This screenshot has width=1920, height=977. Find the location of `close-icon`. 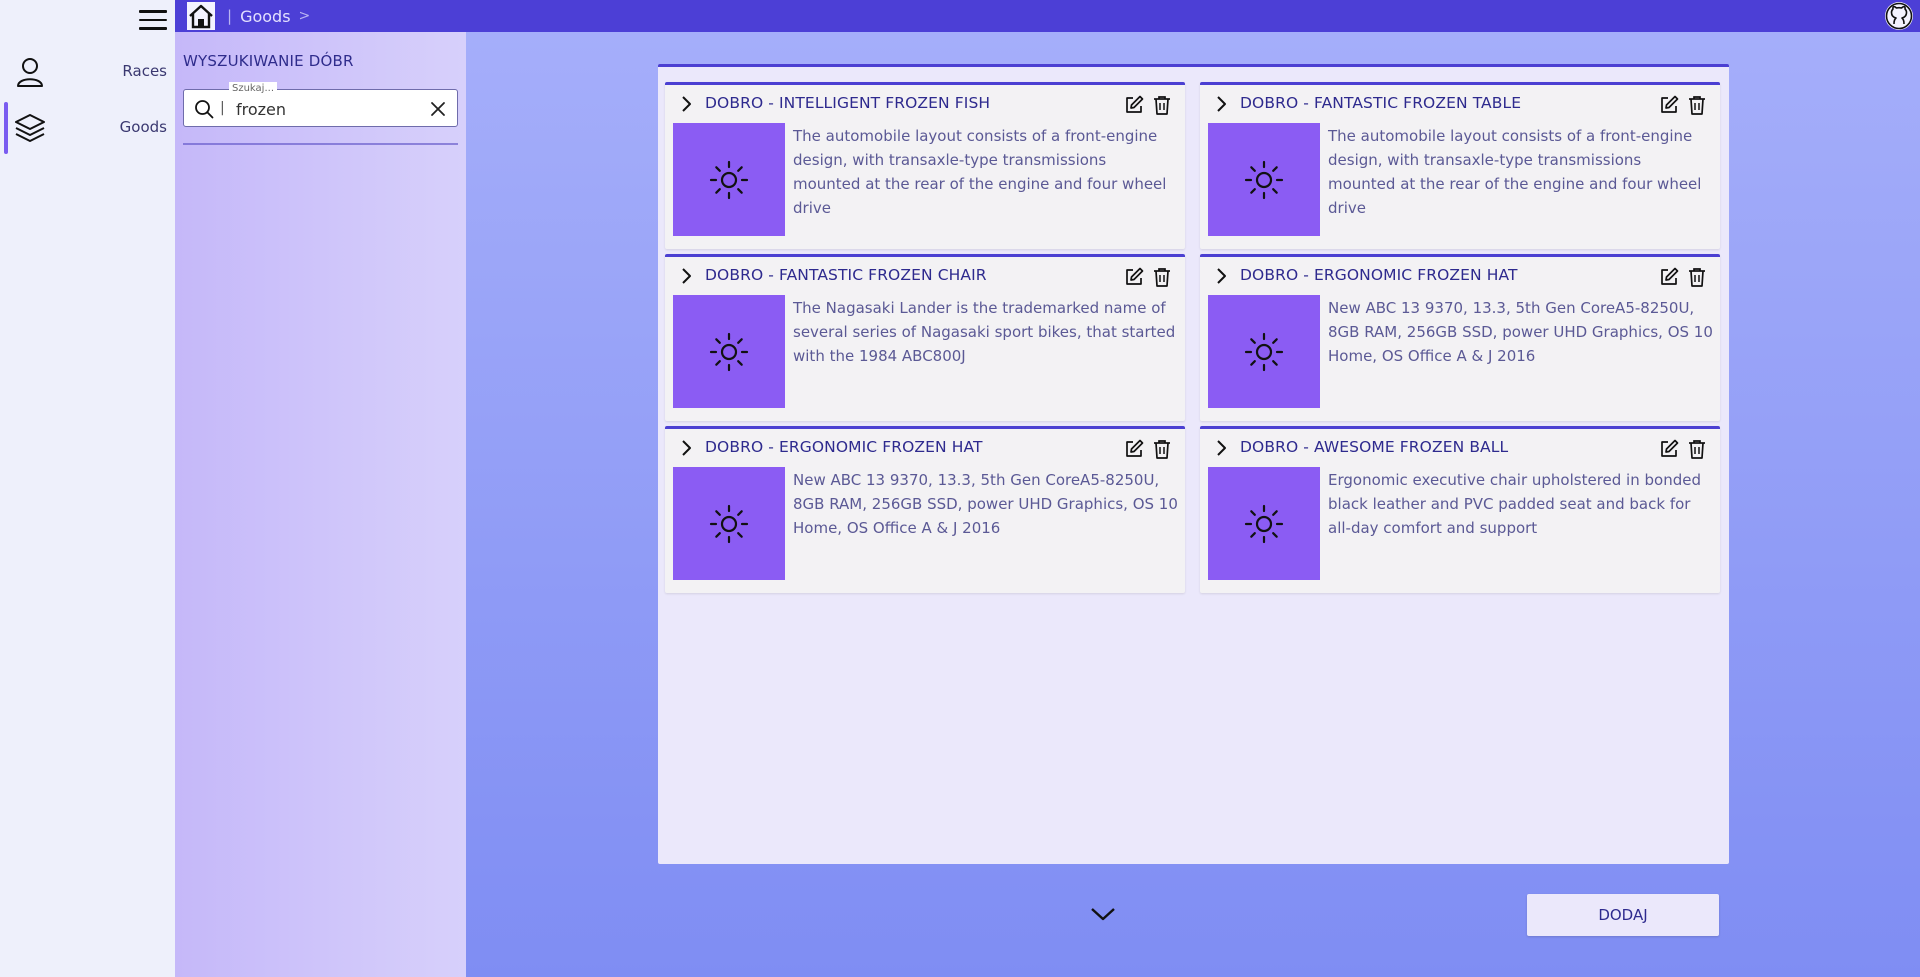

close-icon is located at coordinates (438, 109).